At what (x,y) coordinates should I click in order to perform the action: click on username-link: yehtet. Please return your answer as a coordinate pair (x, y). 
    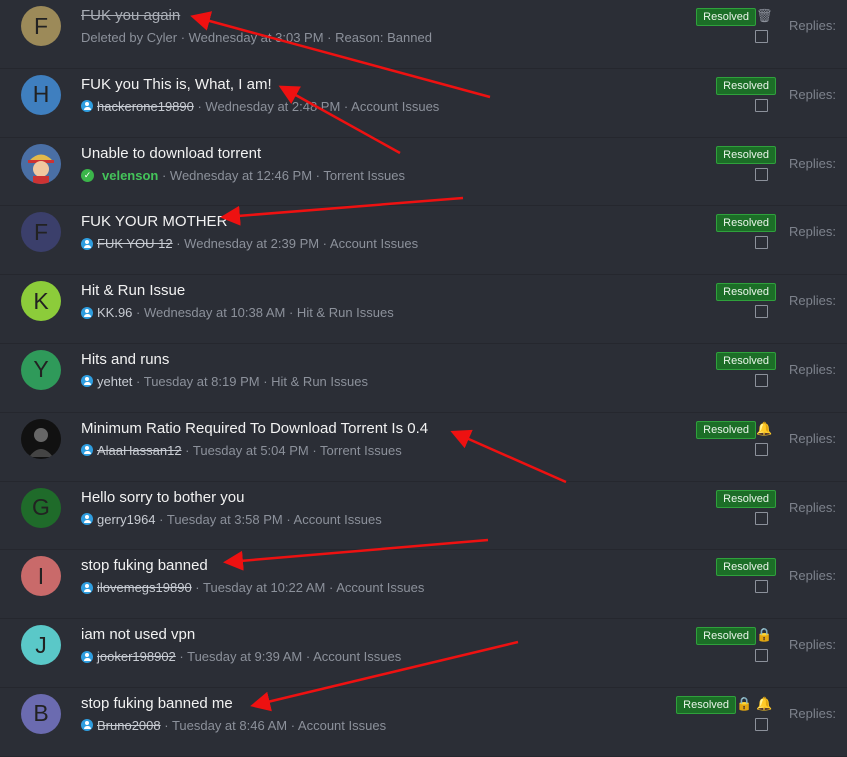
    Looking at the image, I should click on (114, 381).